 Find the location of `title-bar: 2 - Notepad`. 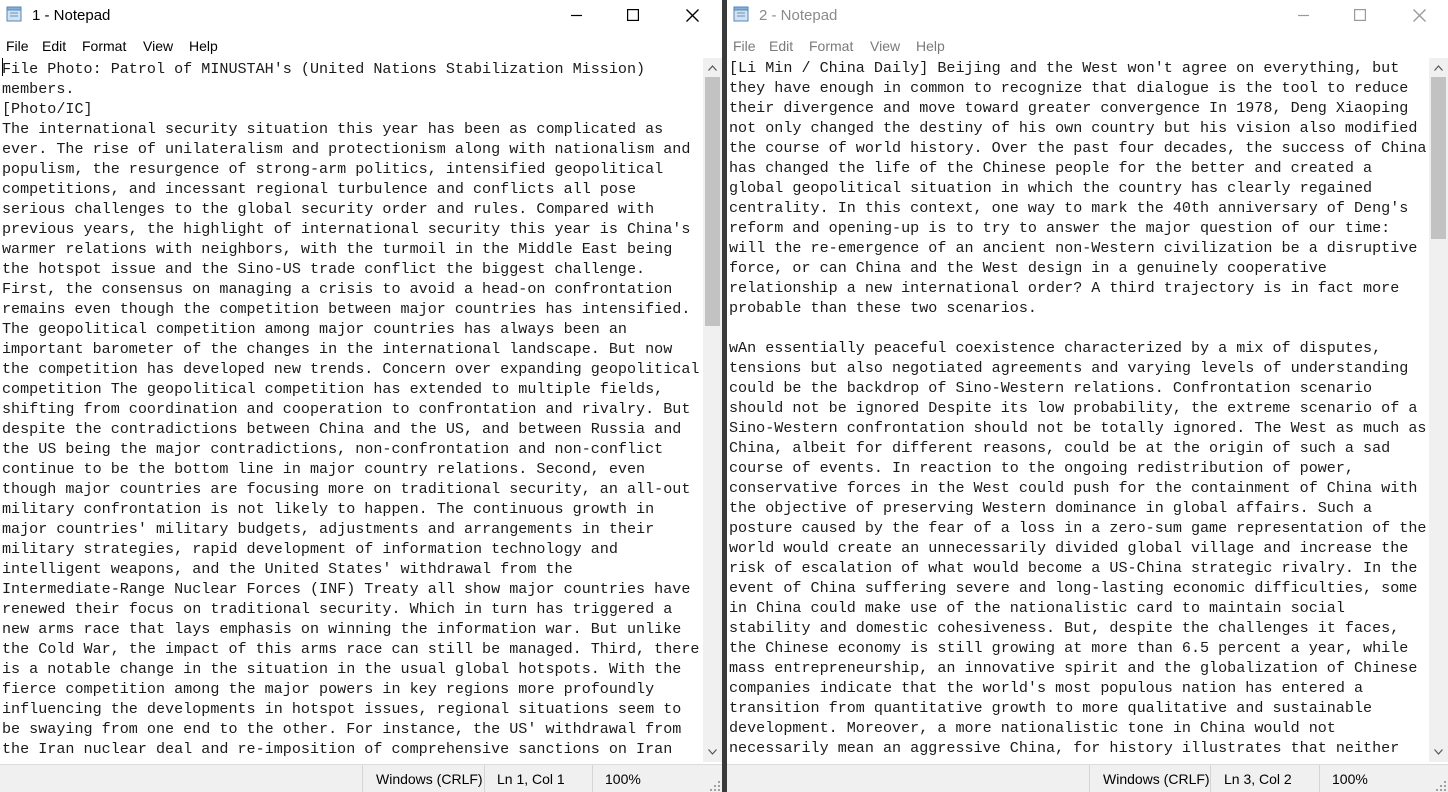

title-bar: 2 - Notepad is located at coordinates (1087, 15).